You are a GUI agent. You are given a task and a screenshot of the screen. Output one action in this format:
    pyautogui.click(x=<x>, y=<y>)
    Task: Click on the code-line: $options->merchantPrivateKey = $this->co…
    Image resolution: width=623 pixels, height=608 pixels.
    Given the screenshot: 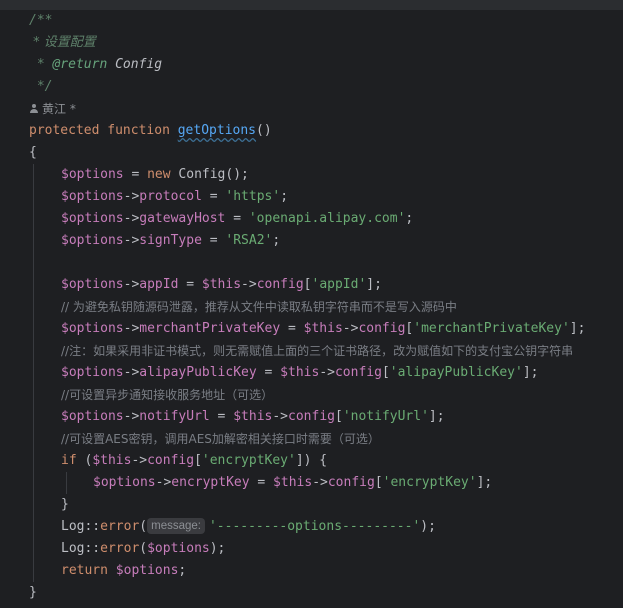 What is the action you would take?
    pyautogui.click(x=323, y=329)
    